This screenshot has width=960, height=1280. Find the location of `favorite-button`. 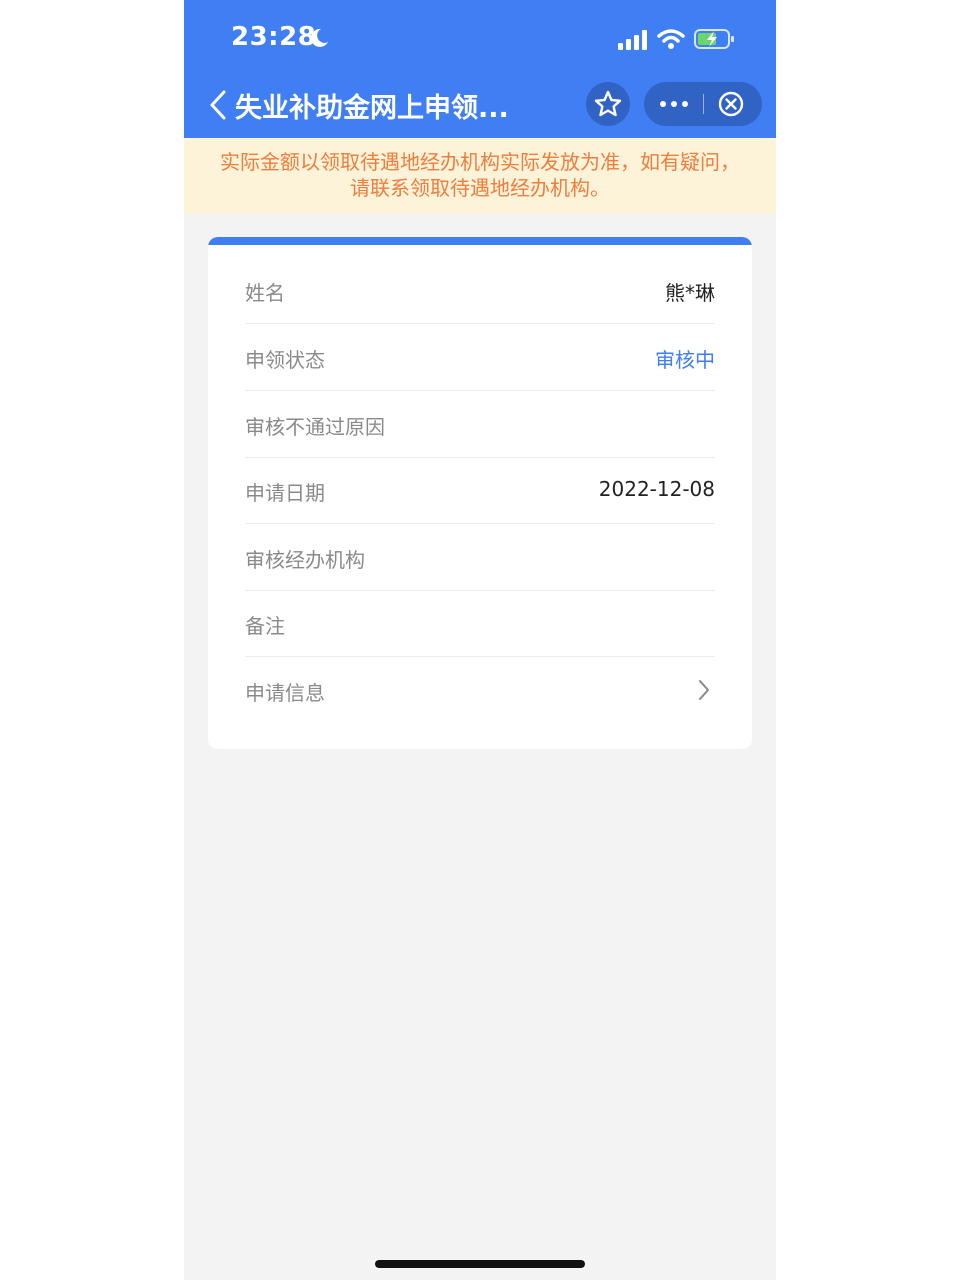

favorite-button is located at coordinates (608, 104).